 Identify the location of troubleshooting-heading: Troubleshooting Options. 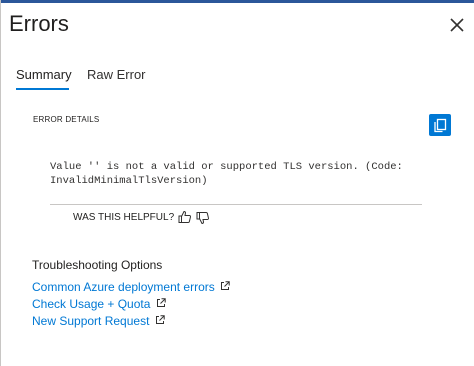
(97, 265).